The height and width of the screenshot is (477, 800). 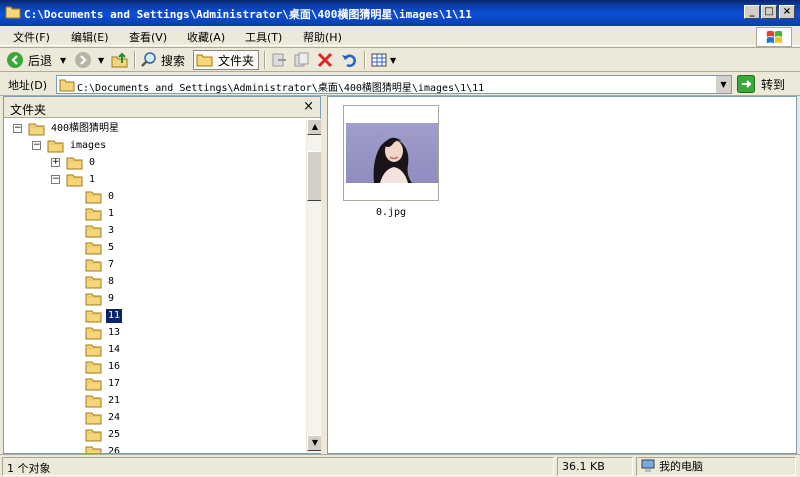 I want to click on maximize-button: □, so click(x=769, y=12).